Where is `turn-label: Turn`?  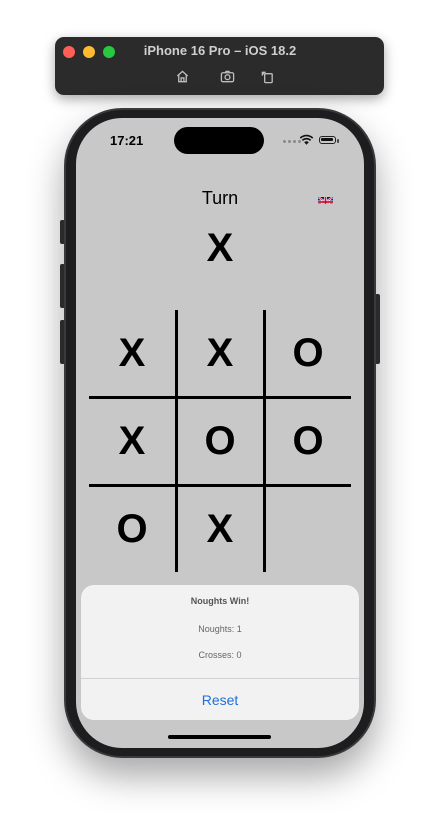 turn-label: Turn is located at coordinates (220, 198).